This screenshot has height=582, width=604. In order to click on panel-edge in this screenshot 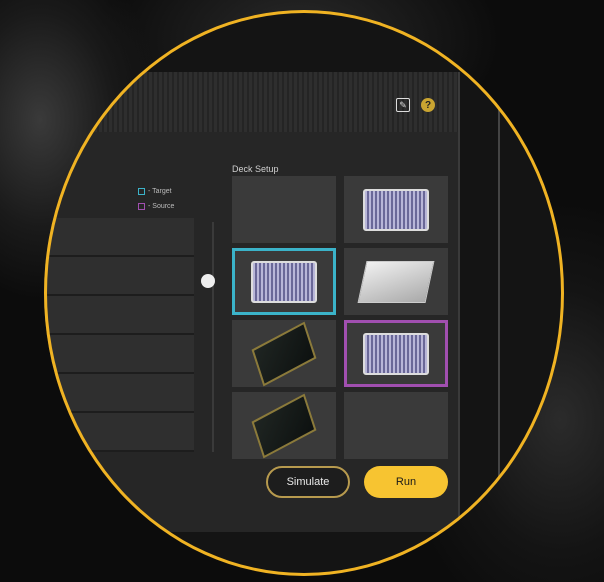, I will do `click(499, 310)`.